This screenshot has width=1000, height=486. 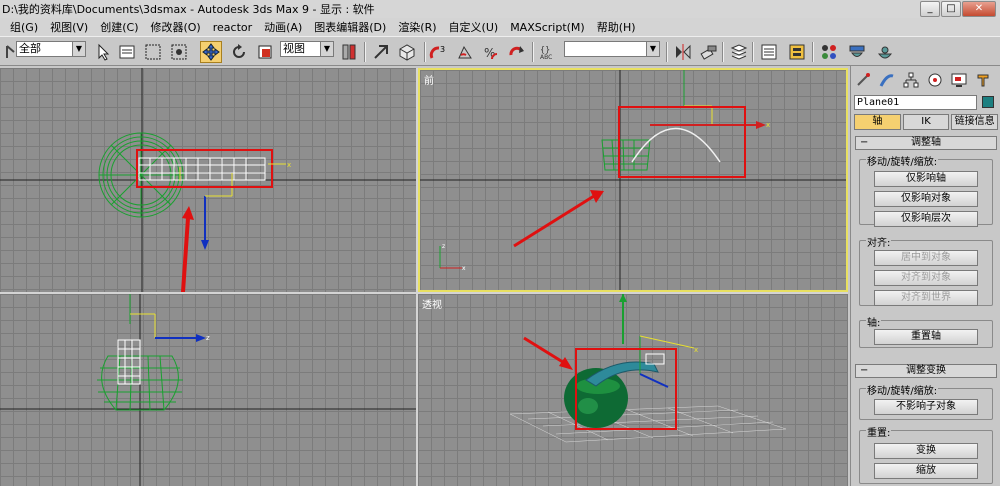 What do you see at coordinates (616, 27) in the screenshot?
I see `menu-help: 帮助(H)` at bounding box center [616, 27].